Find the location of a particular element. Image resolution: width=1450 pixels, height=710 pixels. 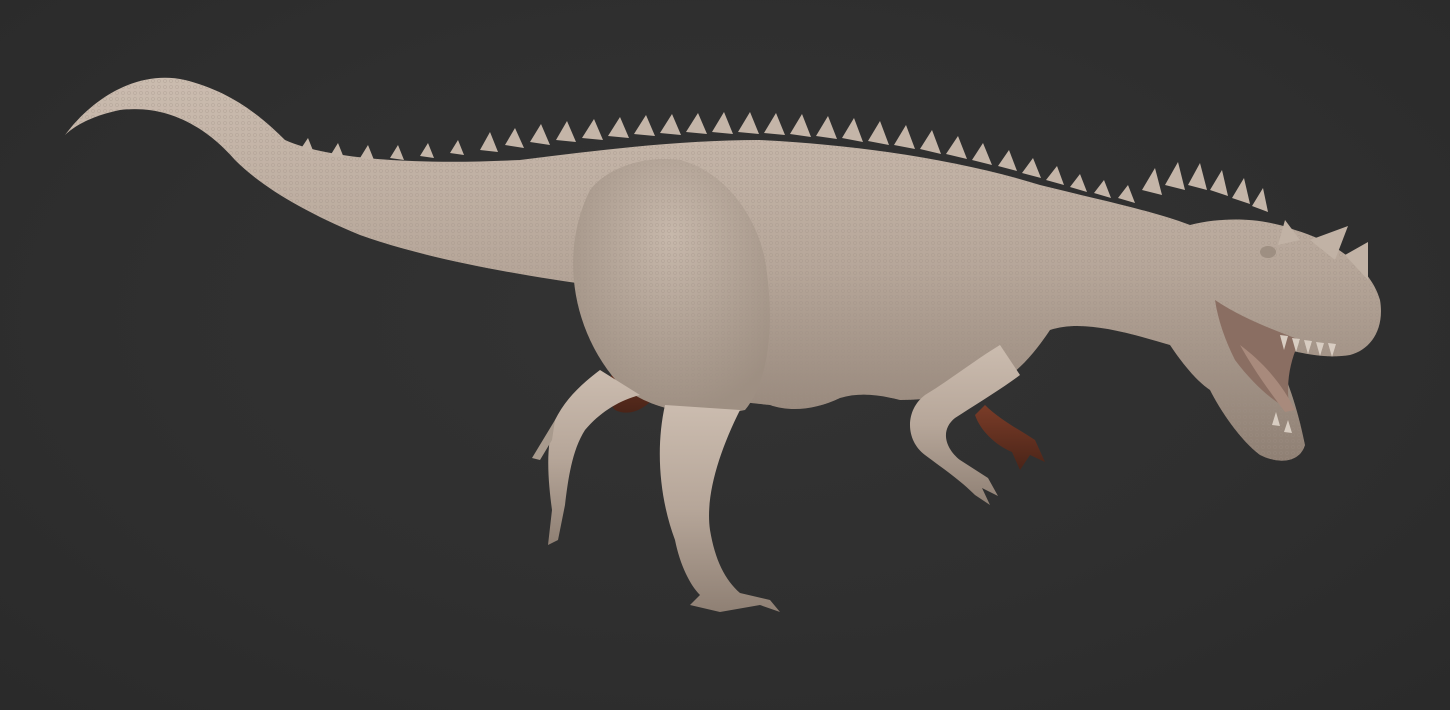

eye is located at coordinates (1268, 252).